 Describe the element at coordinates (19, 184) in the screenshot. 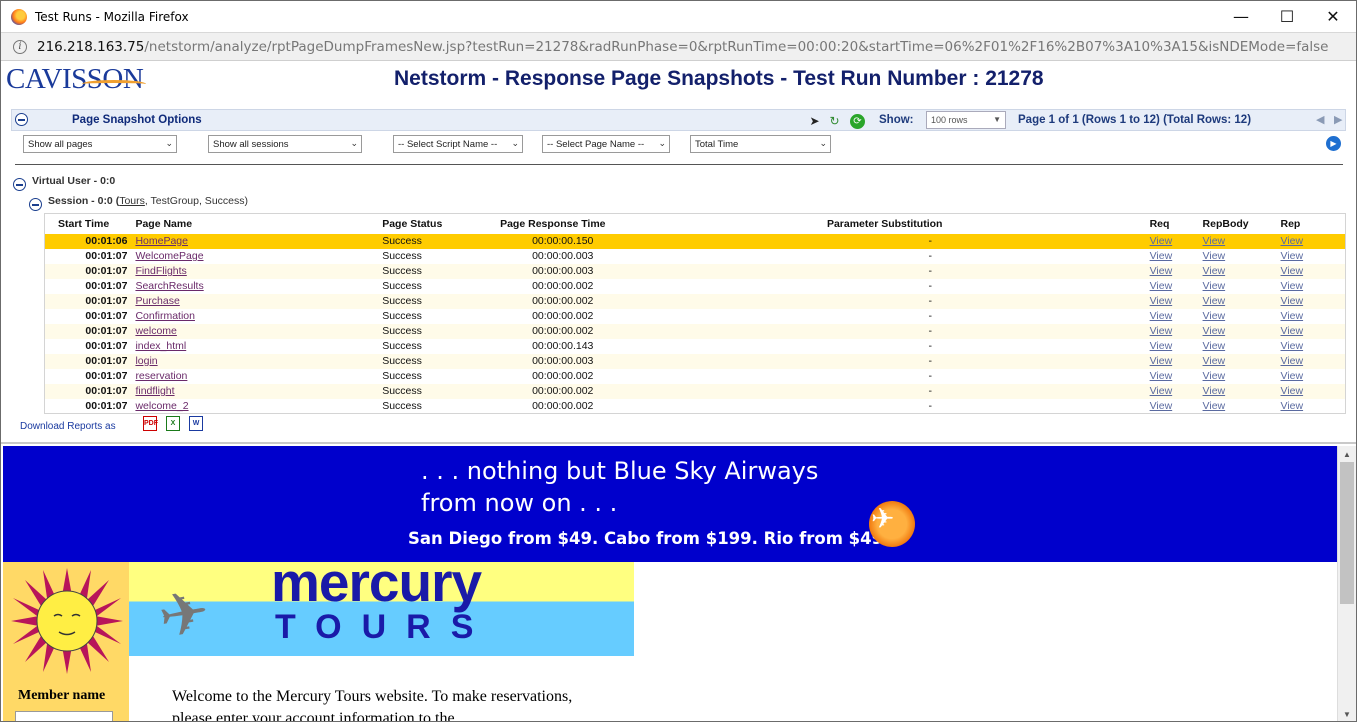

I see `collapse-user-icon` at that location.